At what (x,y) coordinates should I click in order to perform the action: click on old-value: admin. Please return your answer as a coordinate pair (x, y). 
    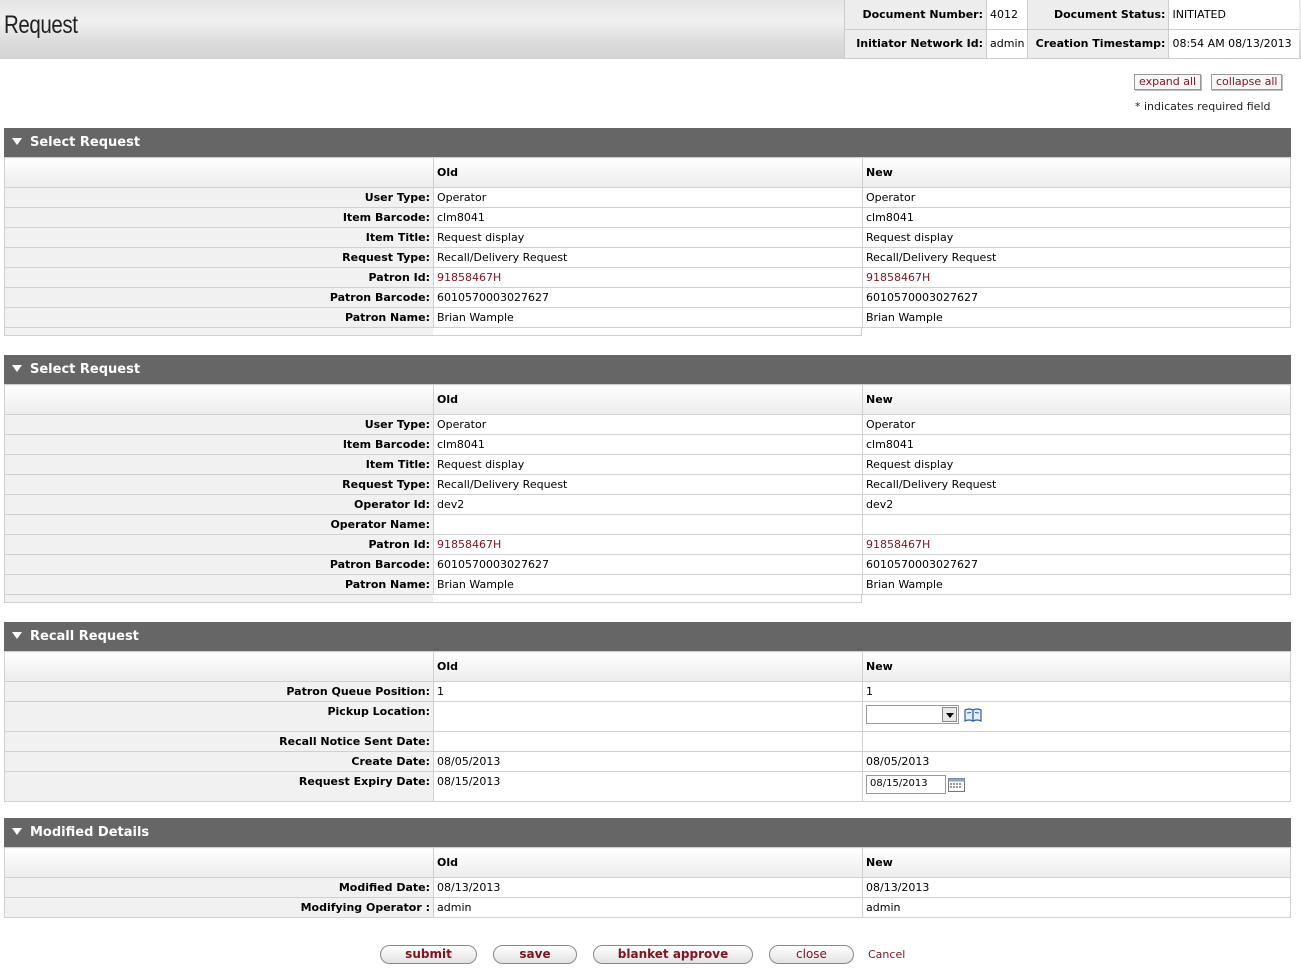
    Looking at the image, I should click on (648, 907).